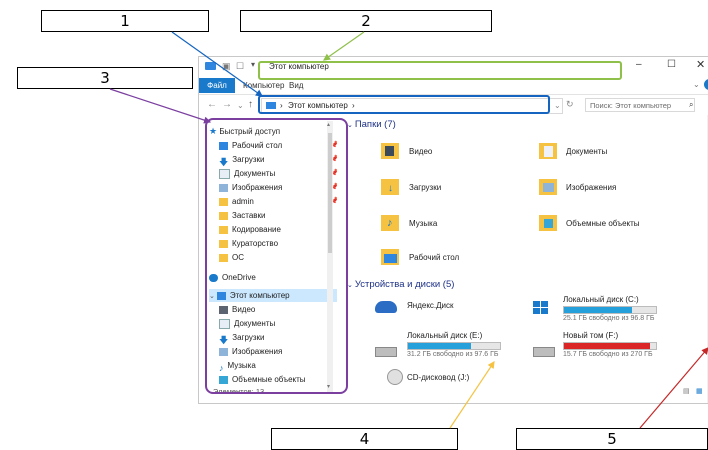 This screenshot has width=708, height=450. What do you see at coordinates (541, 308) in the screenshot?
I see `windows-drive-icon` at bounding box center [541, 308].